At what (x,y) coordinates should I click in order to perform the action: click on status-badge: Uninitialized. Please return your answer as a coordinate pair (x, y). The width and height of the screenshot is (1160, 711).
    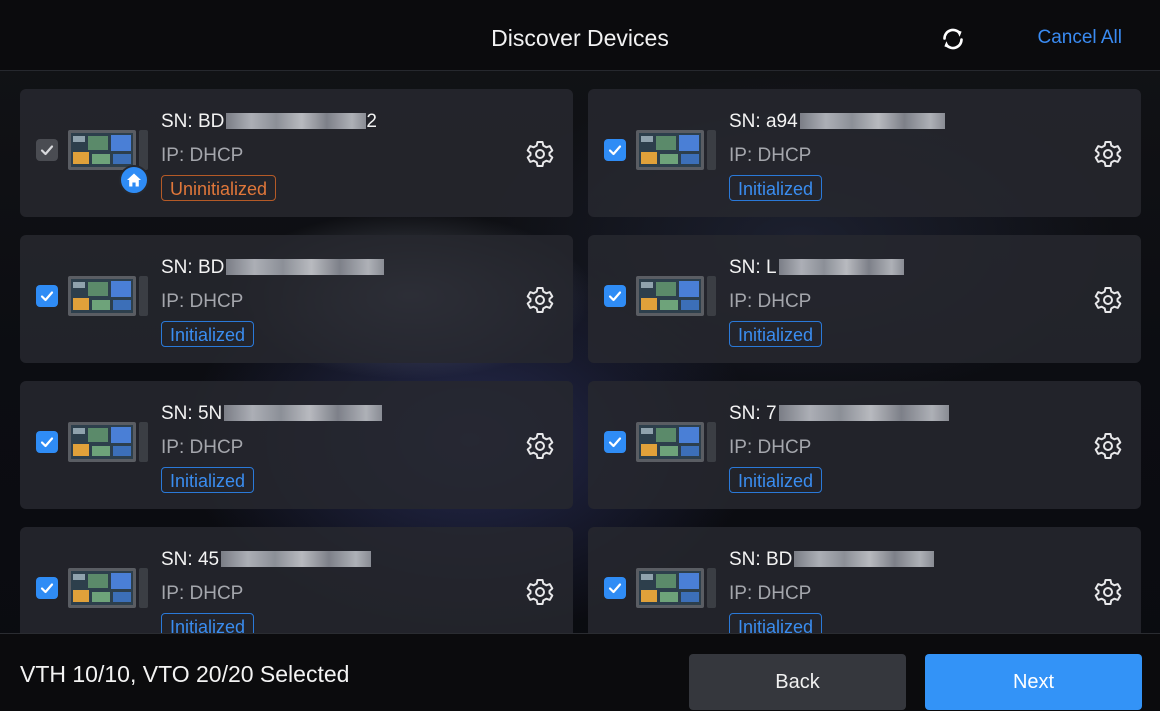
    Looking at the image, I should click on (219, 188).